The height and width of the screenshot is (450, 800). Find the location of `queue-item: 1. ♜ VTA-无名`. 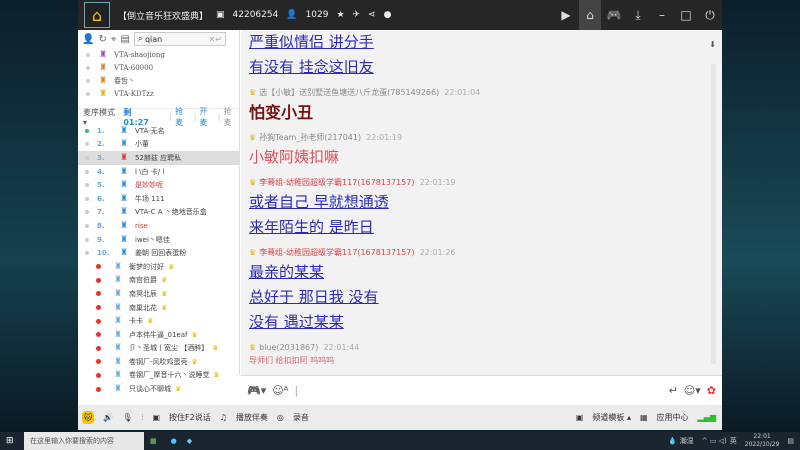

queue-item: 1. ♜ VTA-无名 is located at coordinates (158, 131).